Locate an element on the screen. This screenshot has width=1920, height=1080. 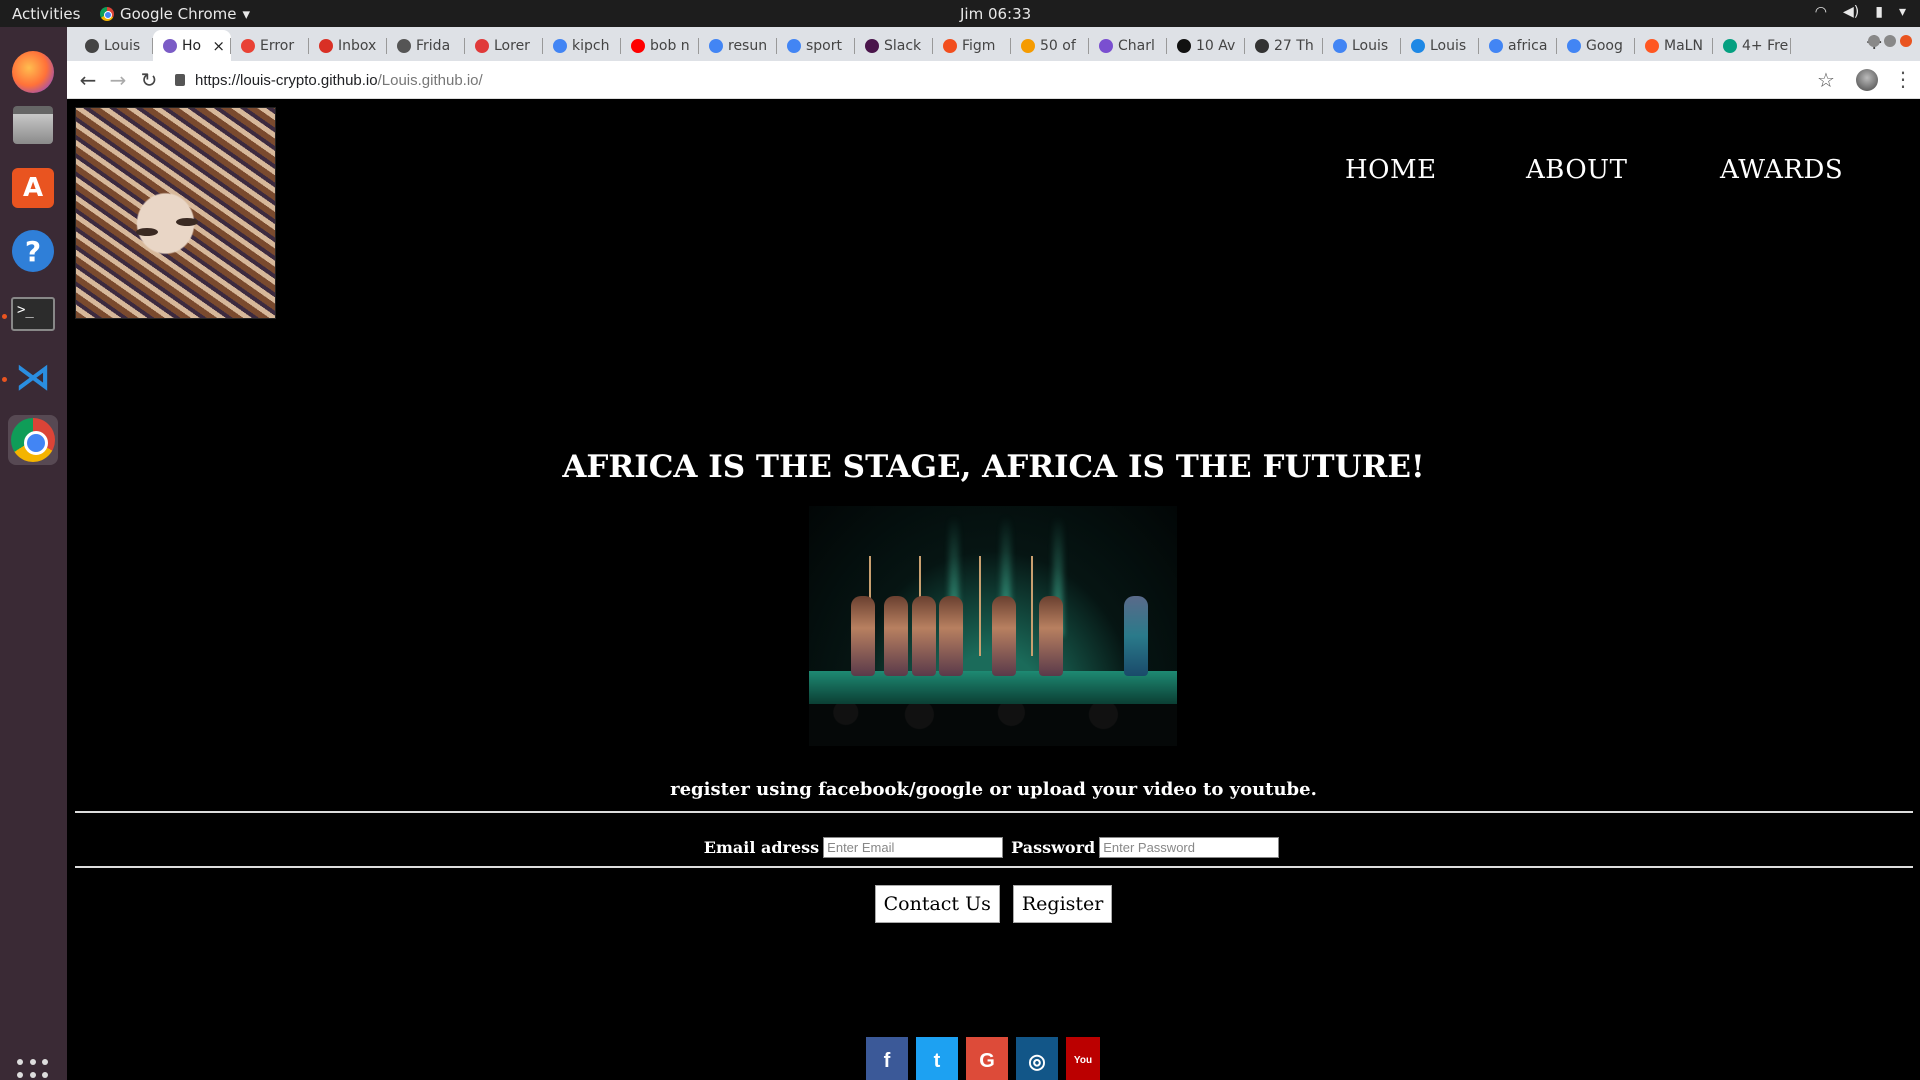
tab-label: Lorer is located at coordinates (512, 45).